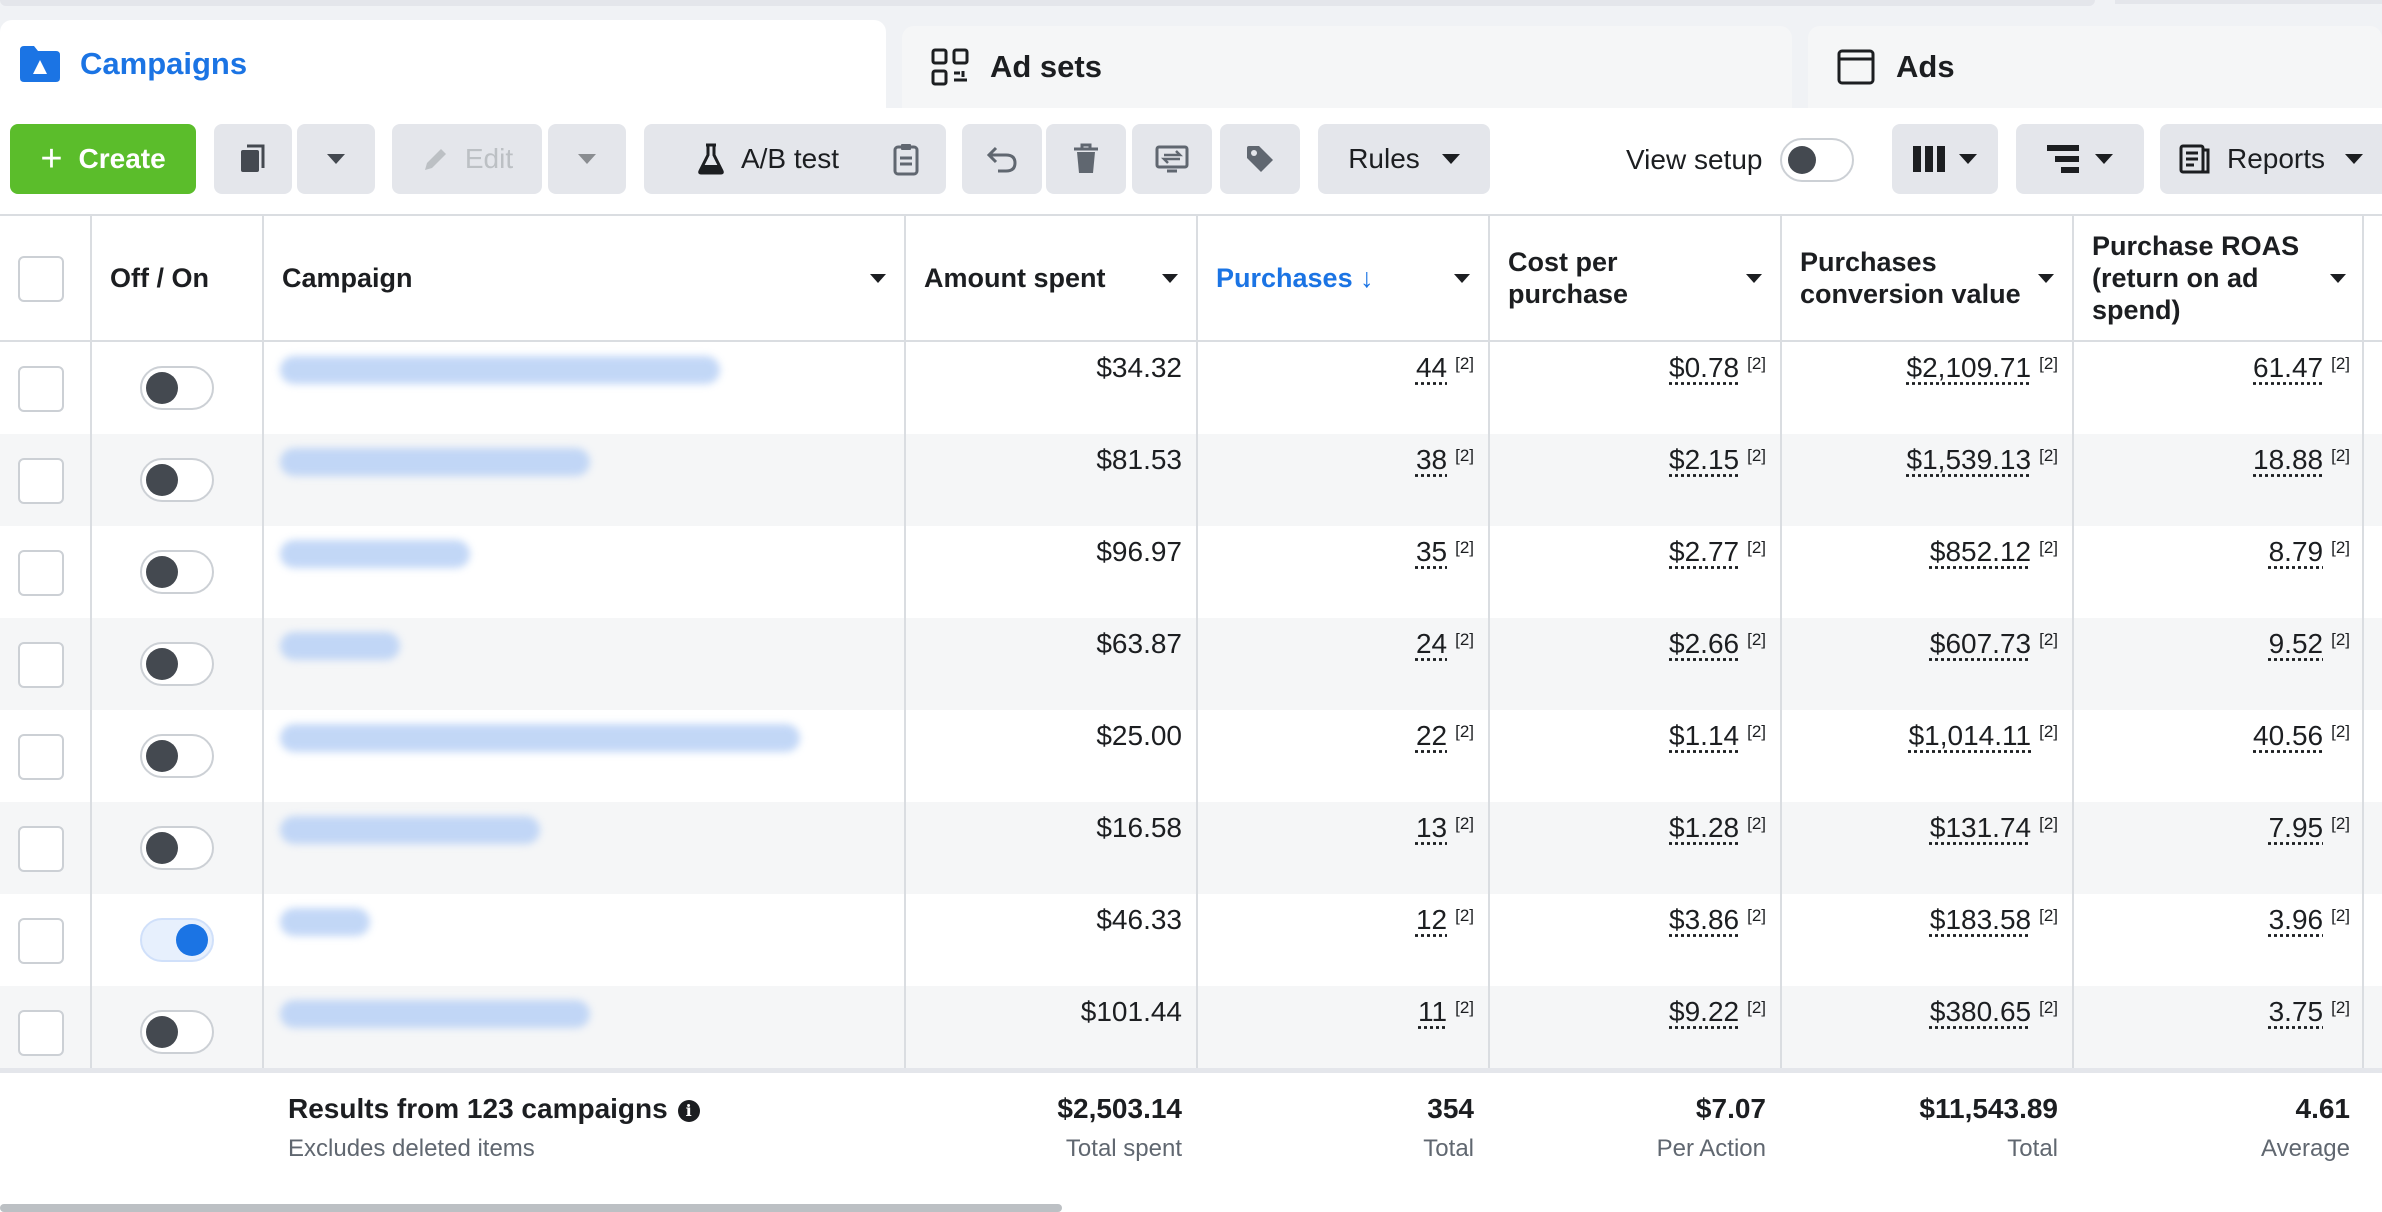 The height and width of the screenshot is (1212, 2382). Describe the element at coordinates (336, 159) in the screenshot. I see `duplicate-dropdown-button` at that location.